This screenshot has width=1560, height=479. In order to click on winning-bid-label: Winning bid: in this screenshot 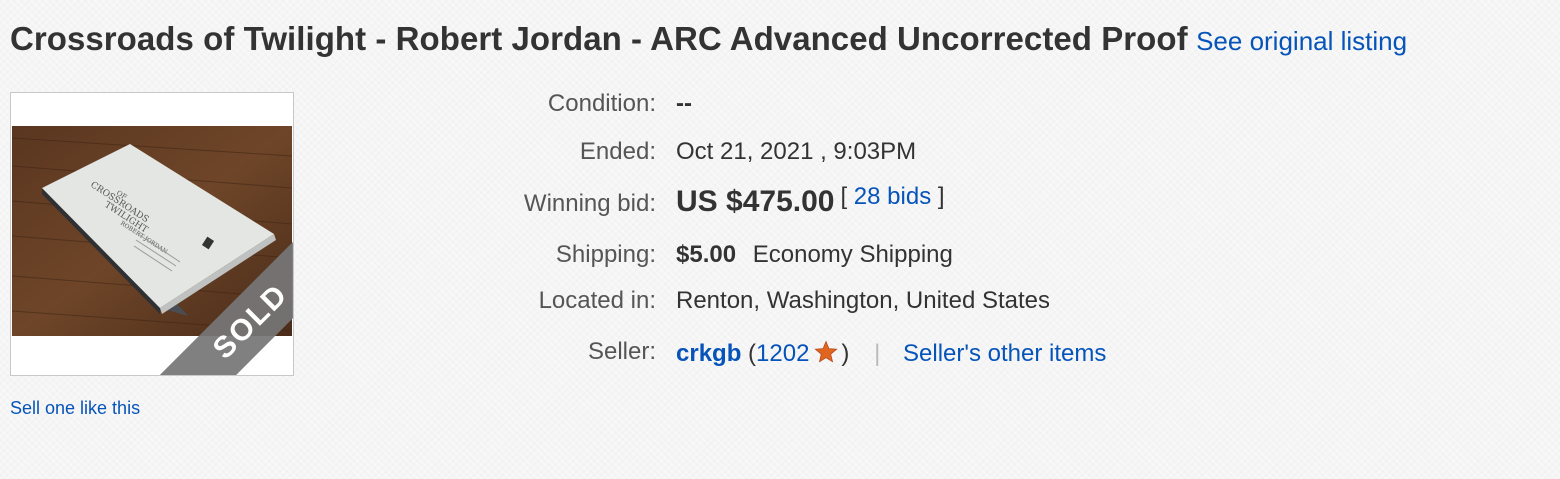, I will do `click(589, 203)`.